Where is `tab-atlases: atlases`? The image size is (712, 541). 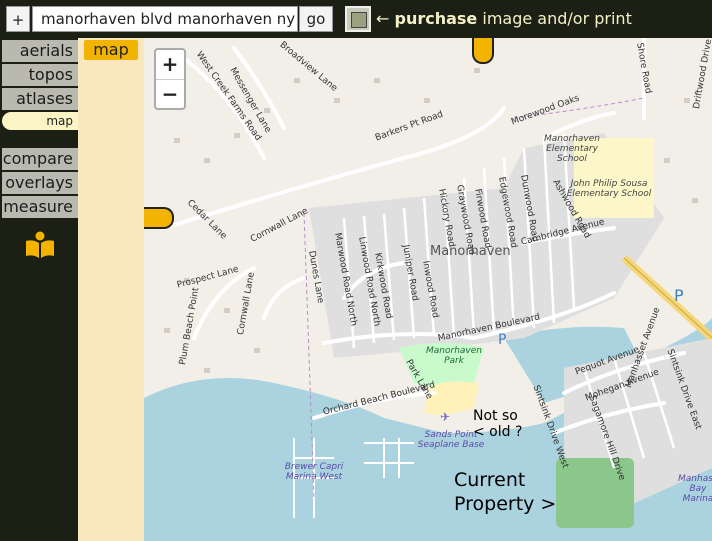 tab-atlases: atlases is located at coordinates (40, 99).